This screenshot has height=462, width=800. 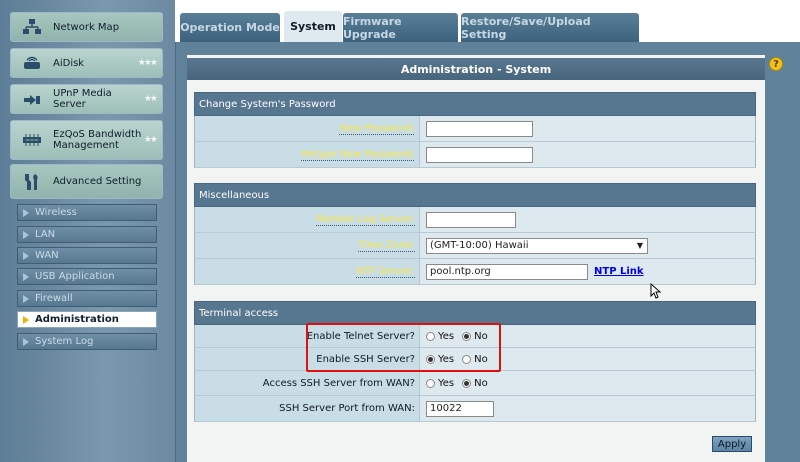 What do you see at coordinates (639, 245) in the screenshot?
I see `dropdown-arrow-icon: ▼` at bounding box center [639, 245].